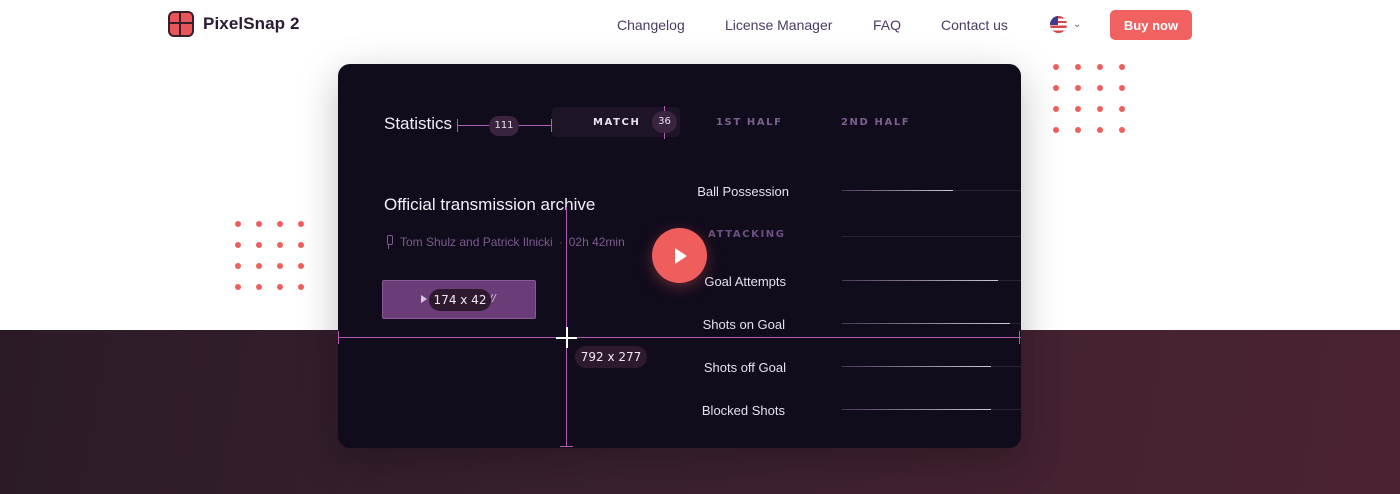 The image size is (1400, 494). I want to click on crosshair-cursor-icon-vertical, so click(567, 337).